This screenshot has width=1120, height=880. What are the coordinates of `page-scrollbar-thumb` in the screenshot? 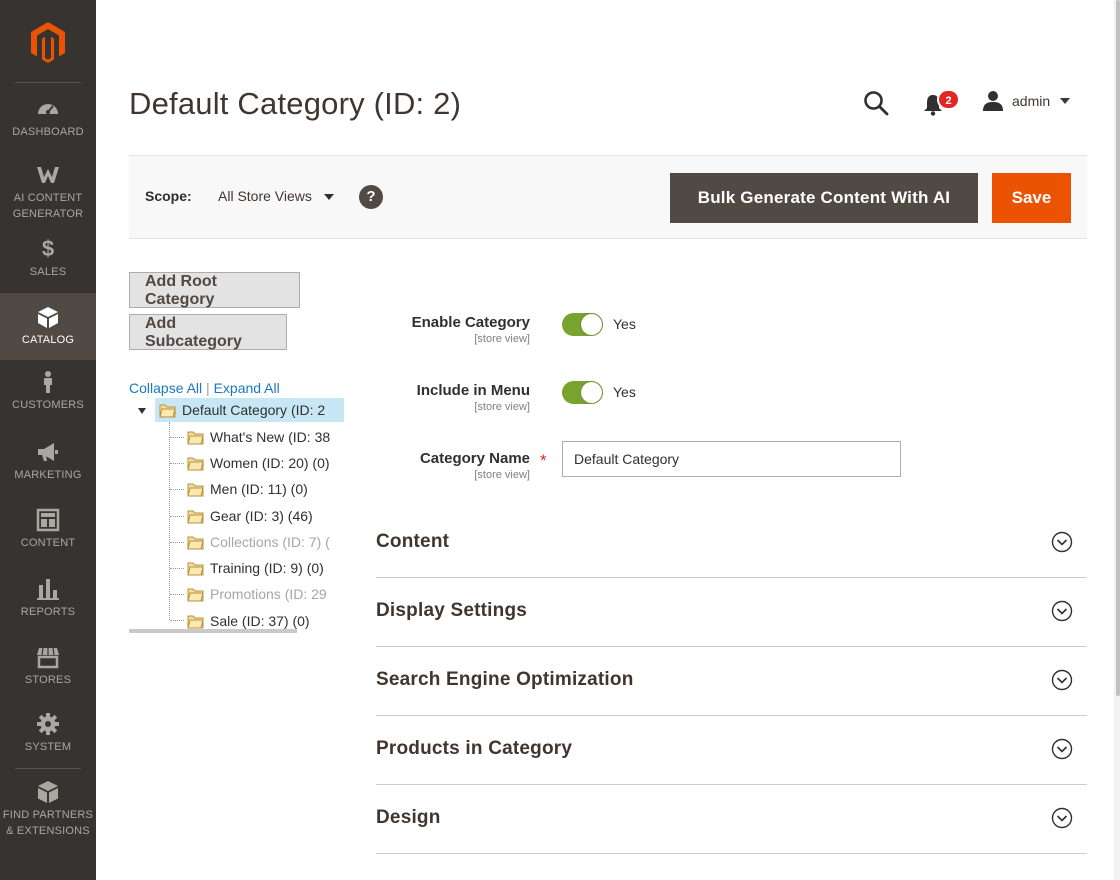 It's located at (1118, 348).